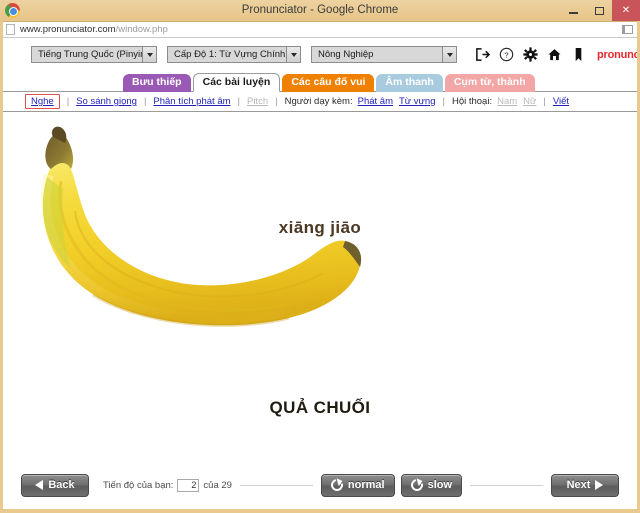 This screenshot has height=513, width=640. What do you see at coordinates (12, 10) in the screenshot?
I see `chrome-logo-icon` at bounding box center [12, 10].